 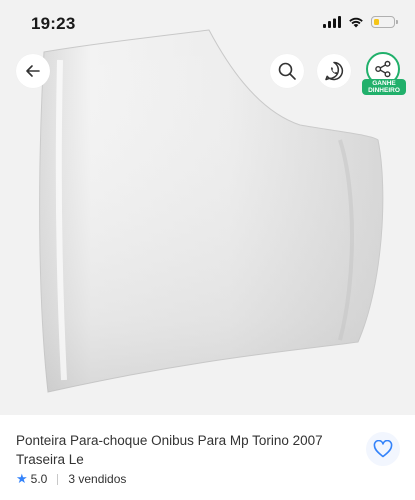 What do you see at coordinates (384, 90) in the screenshot?
I see `earn-badge-line2: DINHEIRO` at bounding box center [384, 90].